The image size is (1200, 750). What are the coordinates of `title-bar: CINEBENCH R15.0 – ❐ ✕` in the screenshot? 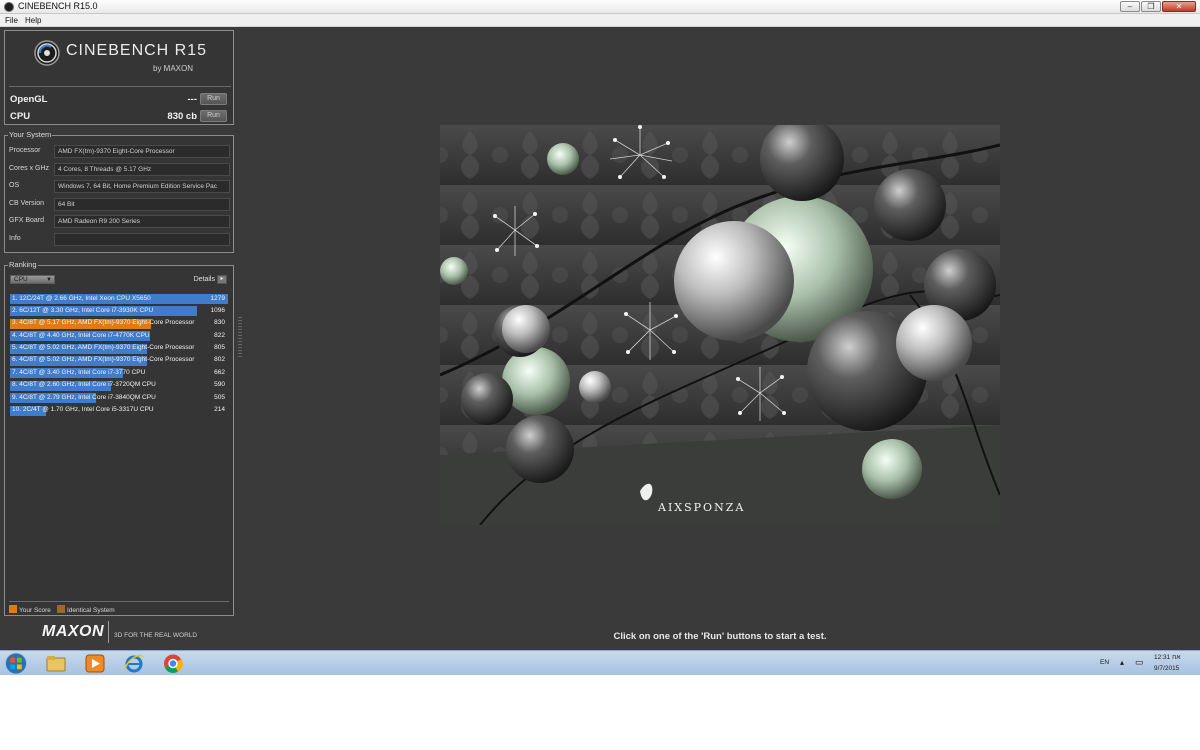 It's located at (600, 7).